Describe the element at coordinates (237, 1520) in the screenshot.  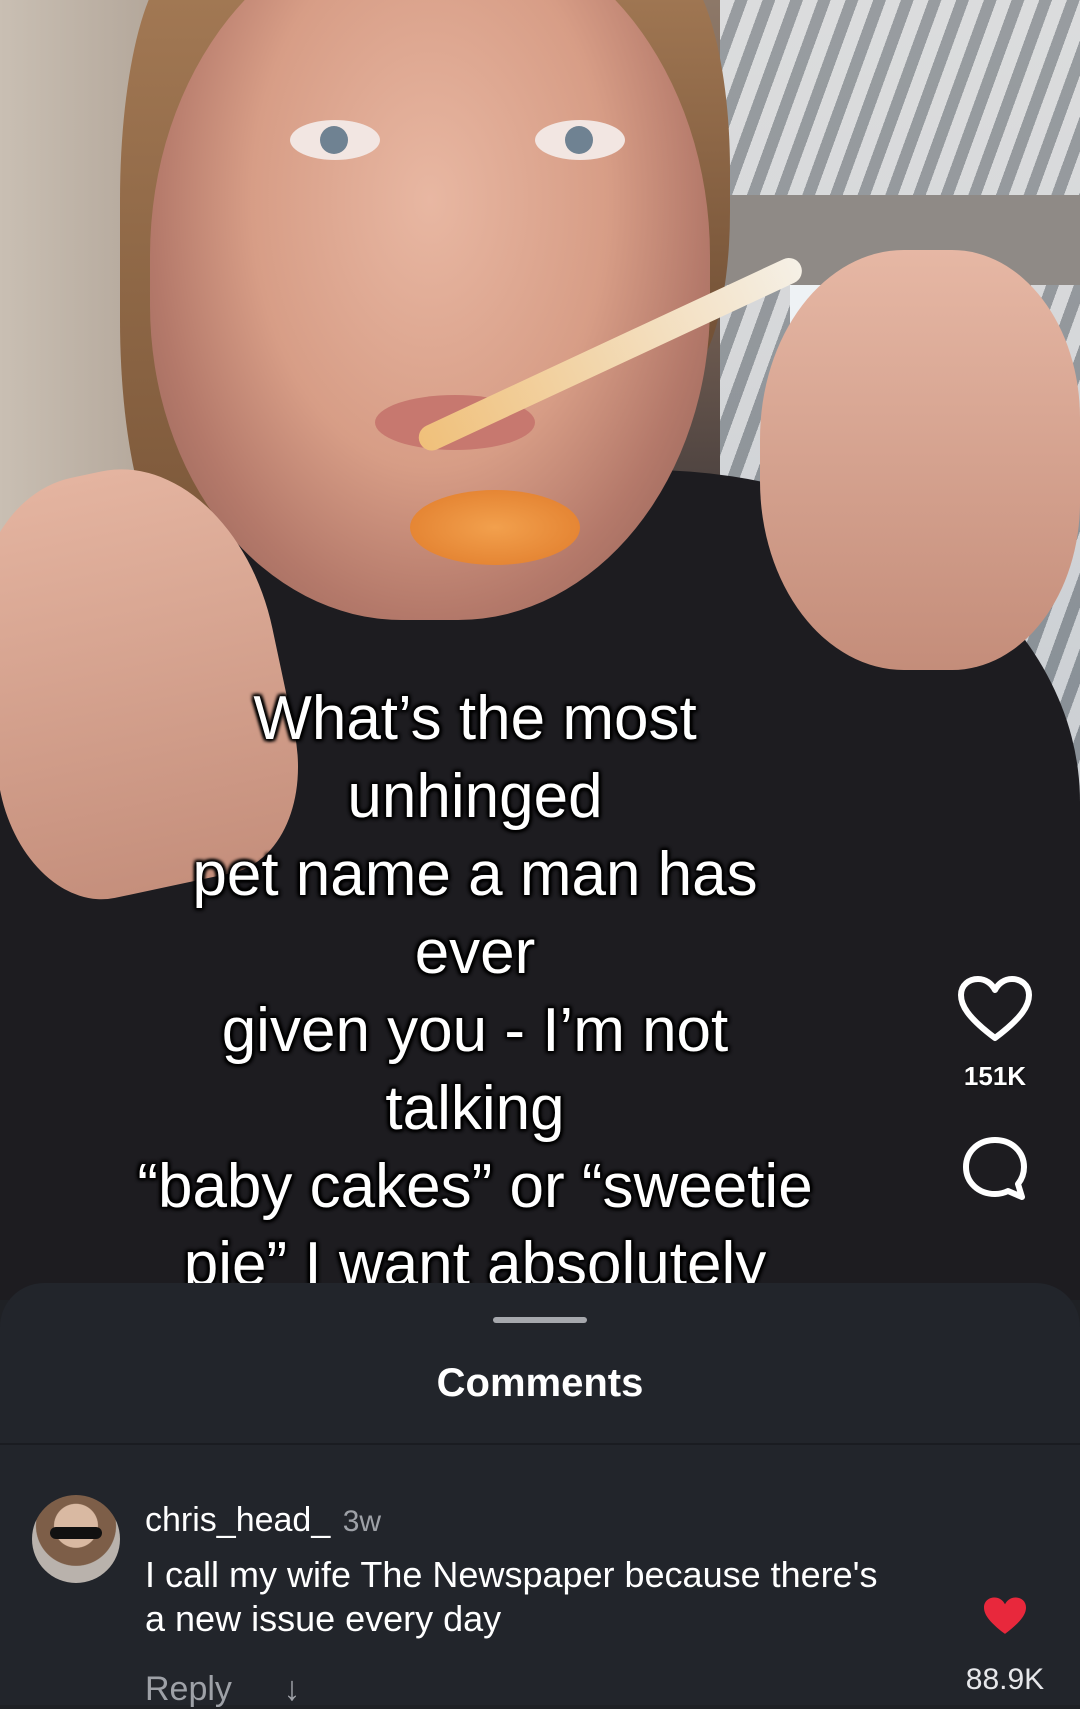
I see `comment-username: chris_head_` at that location.